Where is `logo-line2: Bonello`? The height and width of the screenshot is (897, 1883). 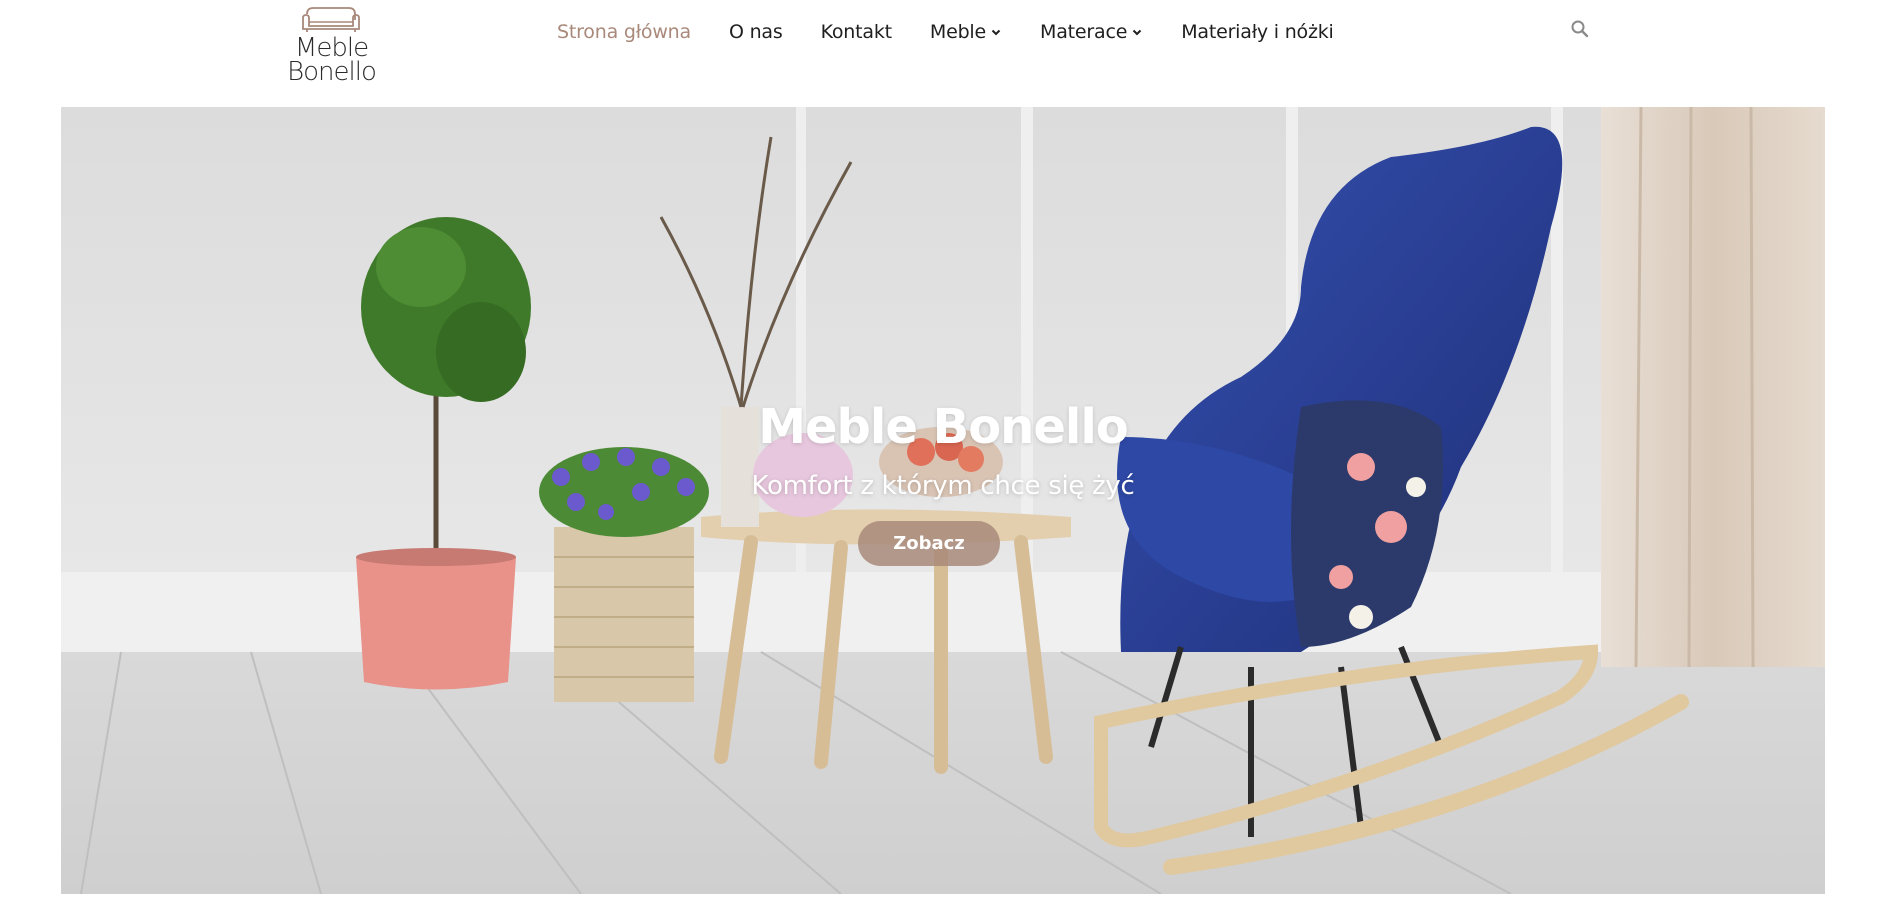 logo-line2: Bonello is located at coordinates (332, 72).